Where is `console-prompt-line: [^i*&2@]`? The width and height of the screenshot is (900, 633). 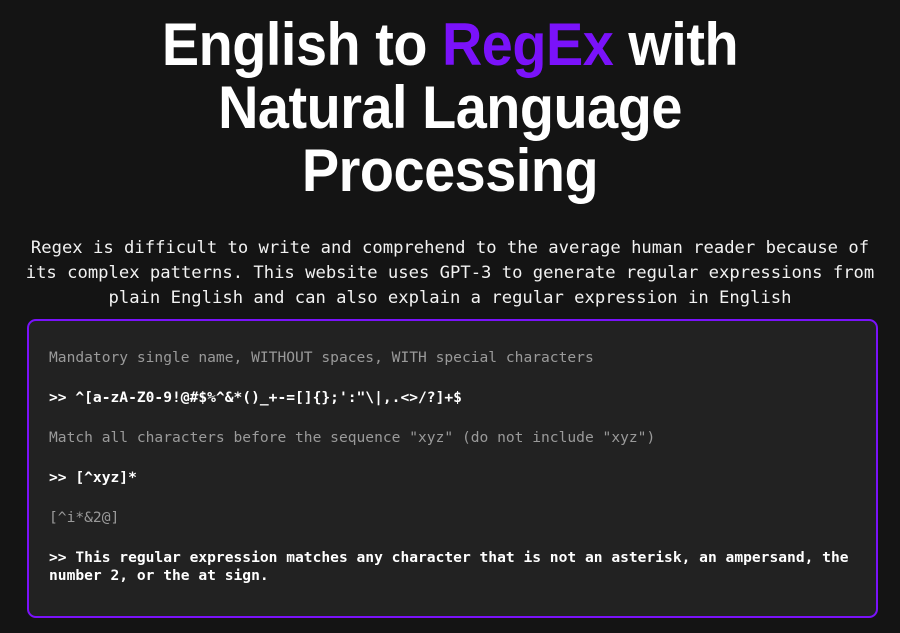
console-prompt-line: [^i*&2@] is located at coordinates (84, 517).